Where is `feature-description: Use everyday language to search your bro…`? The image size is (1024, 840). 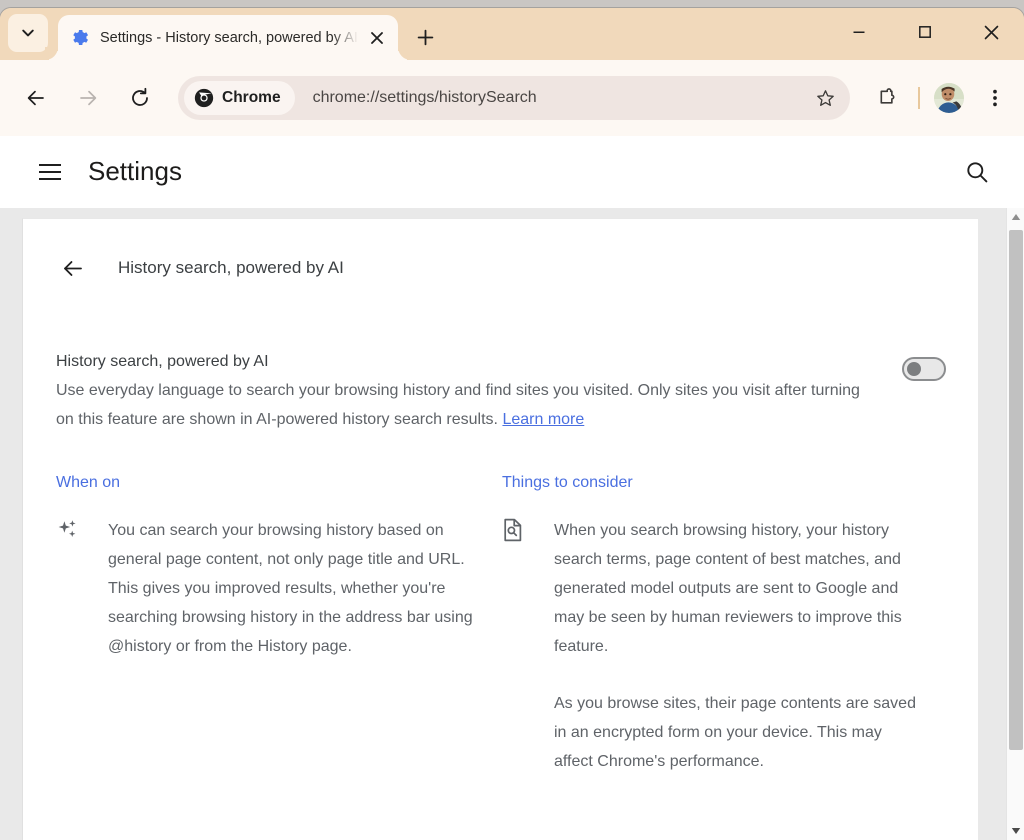
feature-description: Use everyday language to search your bro… is located at coordinates (462, 405).